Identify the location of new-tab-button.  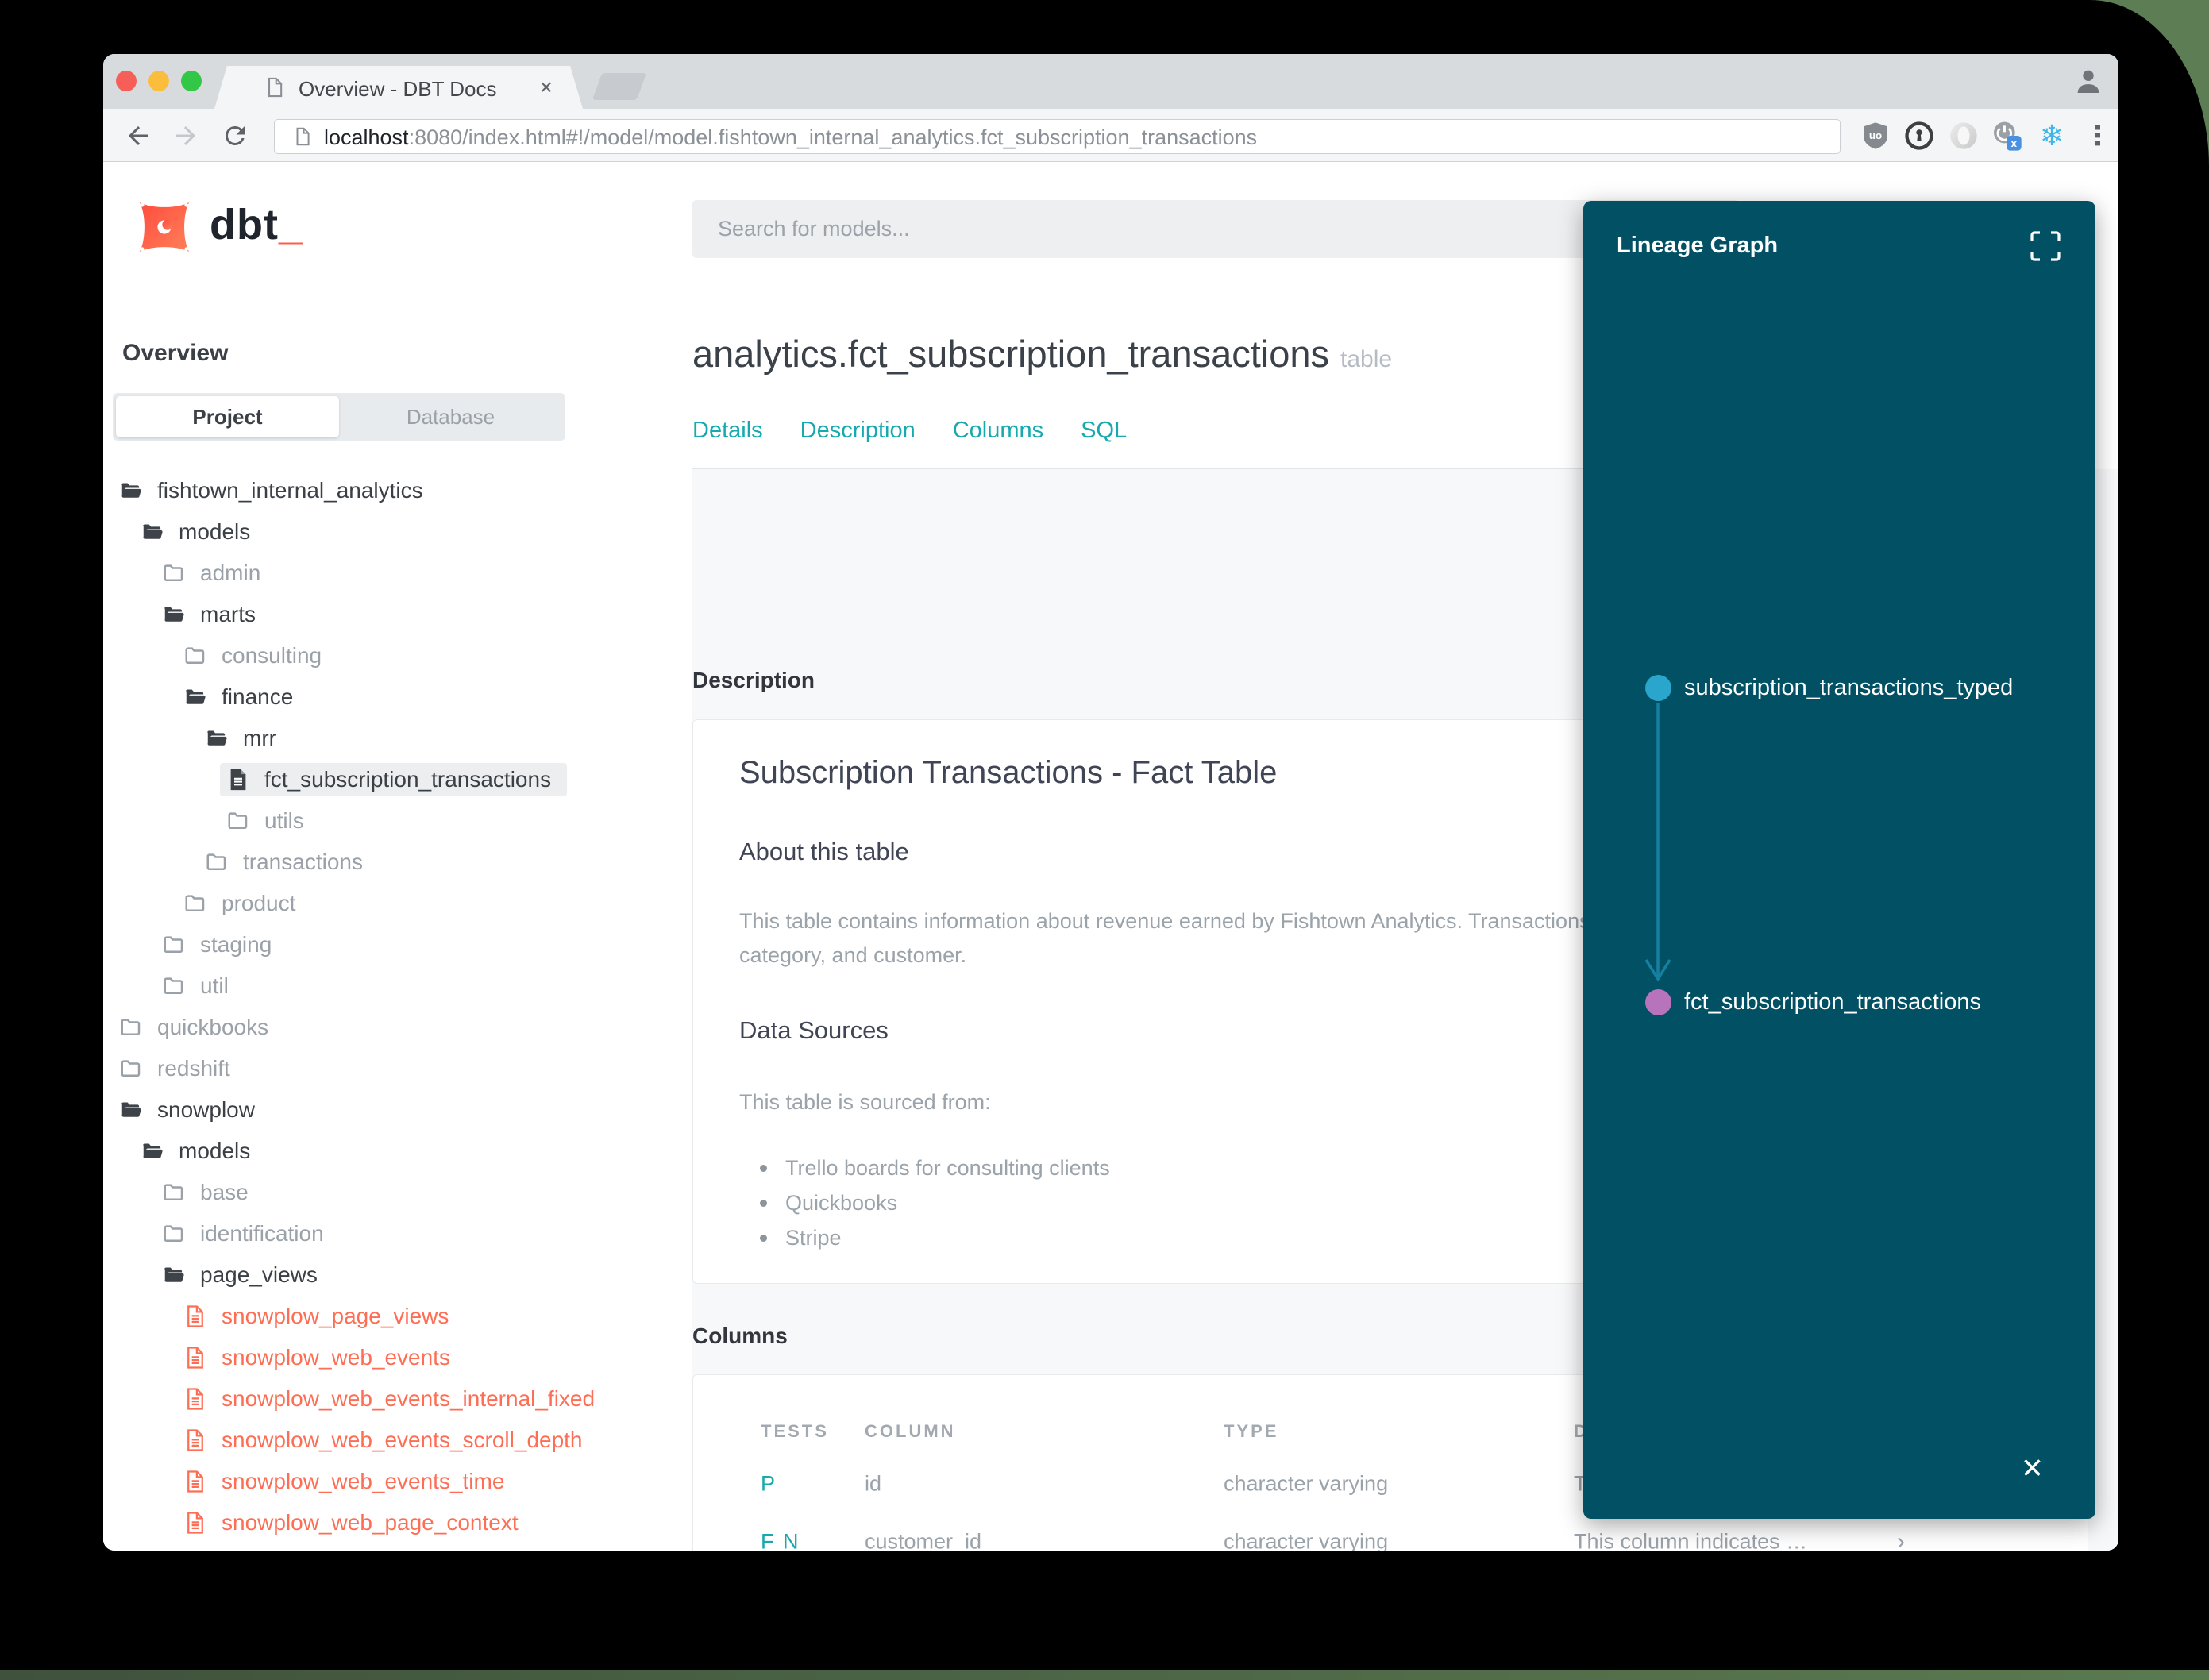
(619, 86).